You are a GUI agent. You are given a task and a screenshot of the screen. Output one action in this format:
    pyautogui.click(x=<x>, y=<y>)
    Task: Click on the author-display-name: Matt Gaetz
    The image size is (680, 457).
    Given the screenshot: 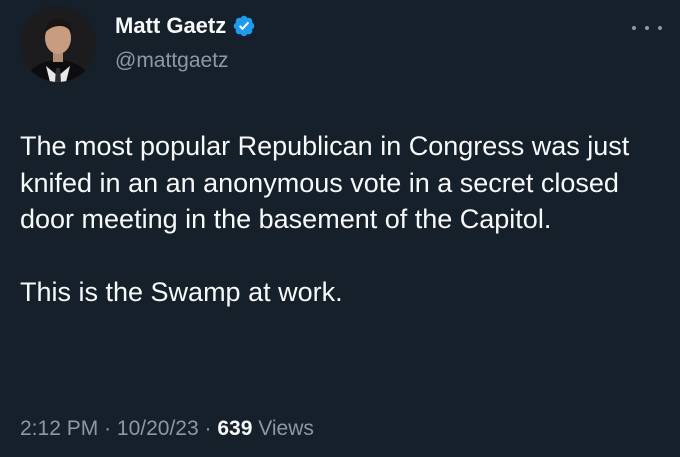 What is the action you would take?
    pyautogui.click(x=170, y=26)
    